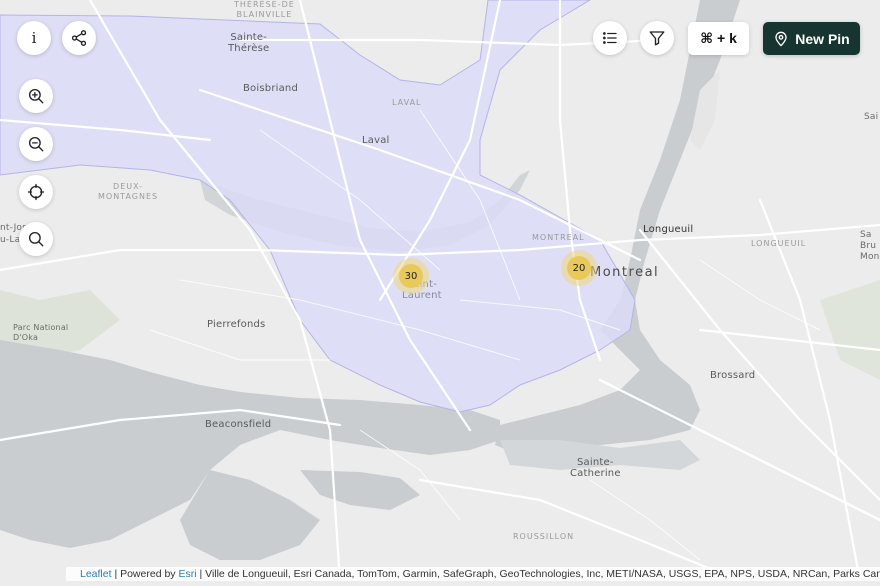 The image size is (880, 586). I want to click on share-icon, so click(79, 38).